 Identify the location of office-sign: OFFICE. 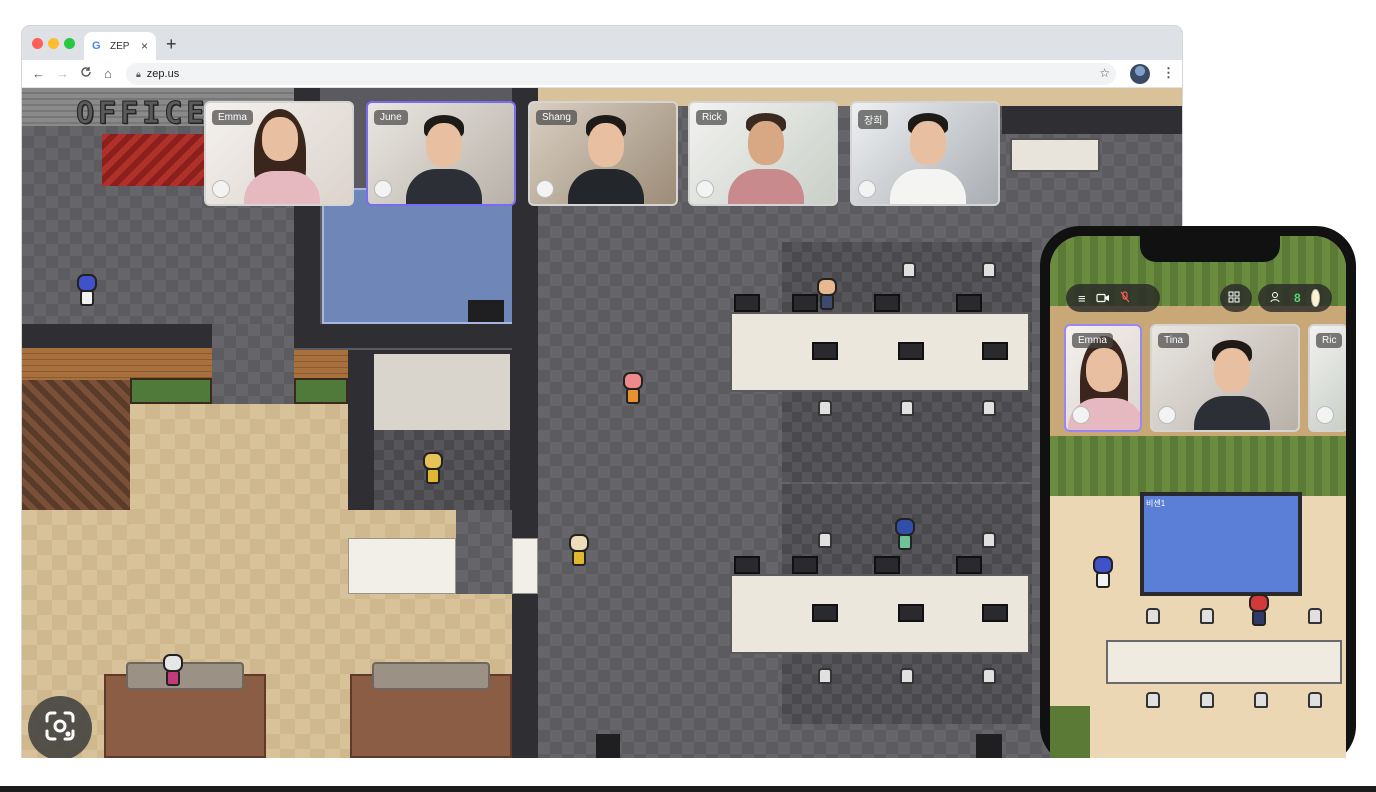
(142, 114).